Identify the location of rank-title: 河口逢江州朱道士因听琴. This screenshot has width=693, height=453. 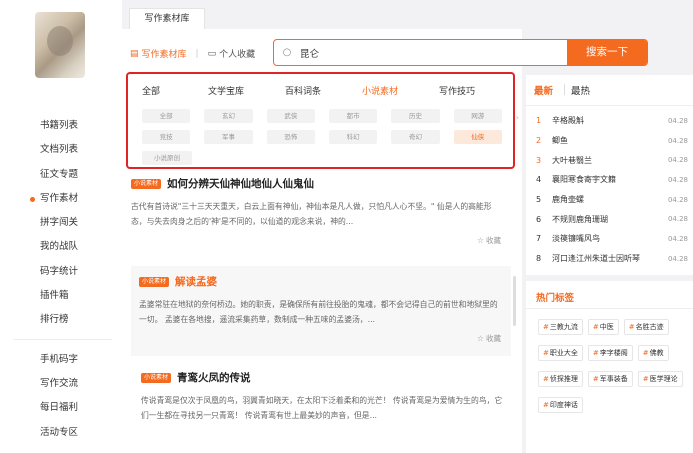
(596, 259).